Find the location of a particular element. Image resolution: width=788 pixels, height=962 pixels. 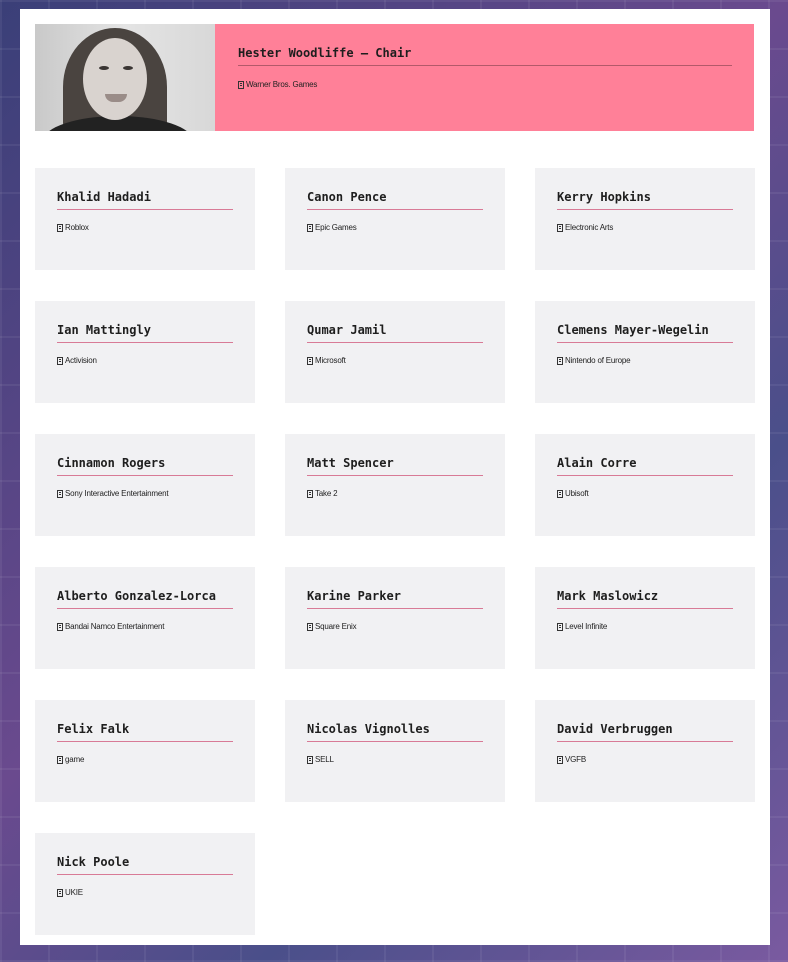

member-card: Qumar Jamil Microsoft is located at coordinates (395, 352).